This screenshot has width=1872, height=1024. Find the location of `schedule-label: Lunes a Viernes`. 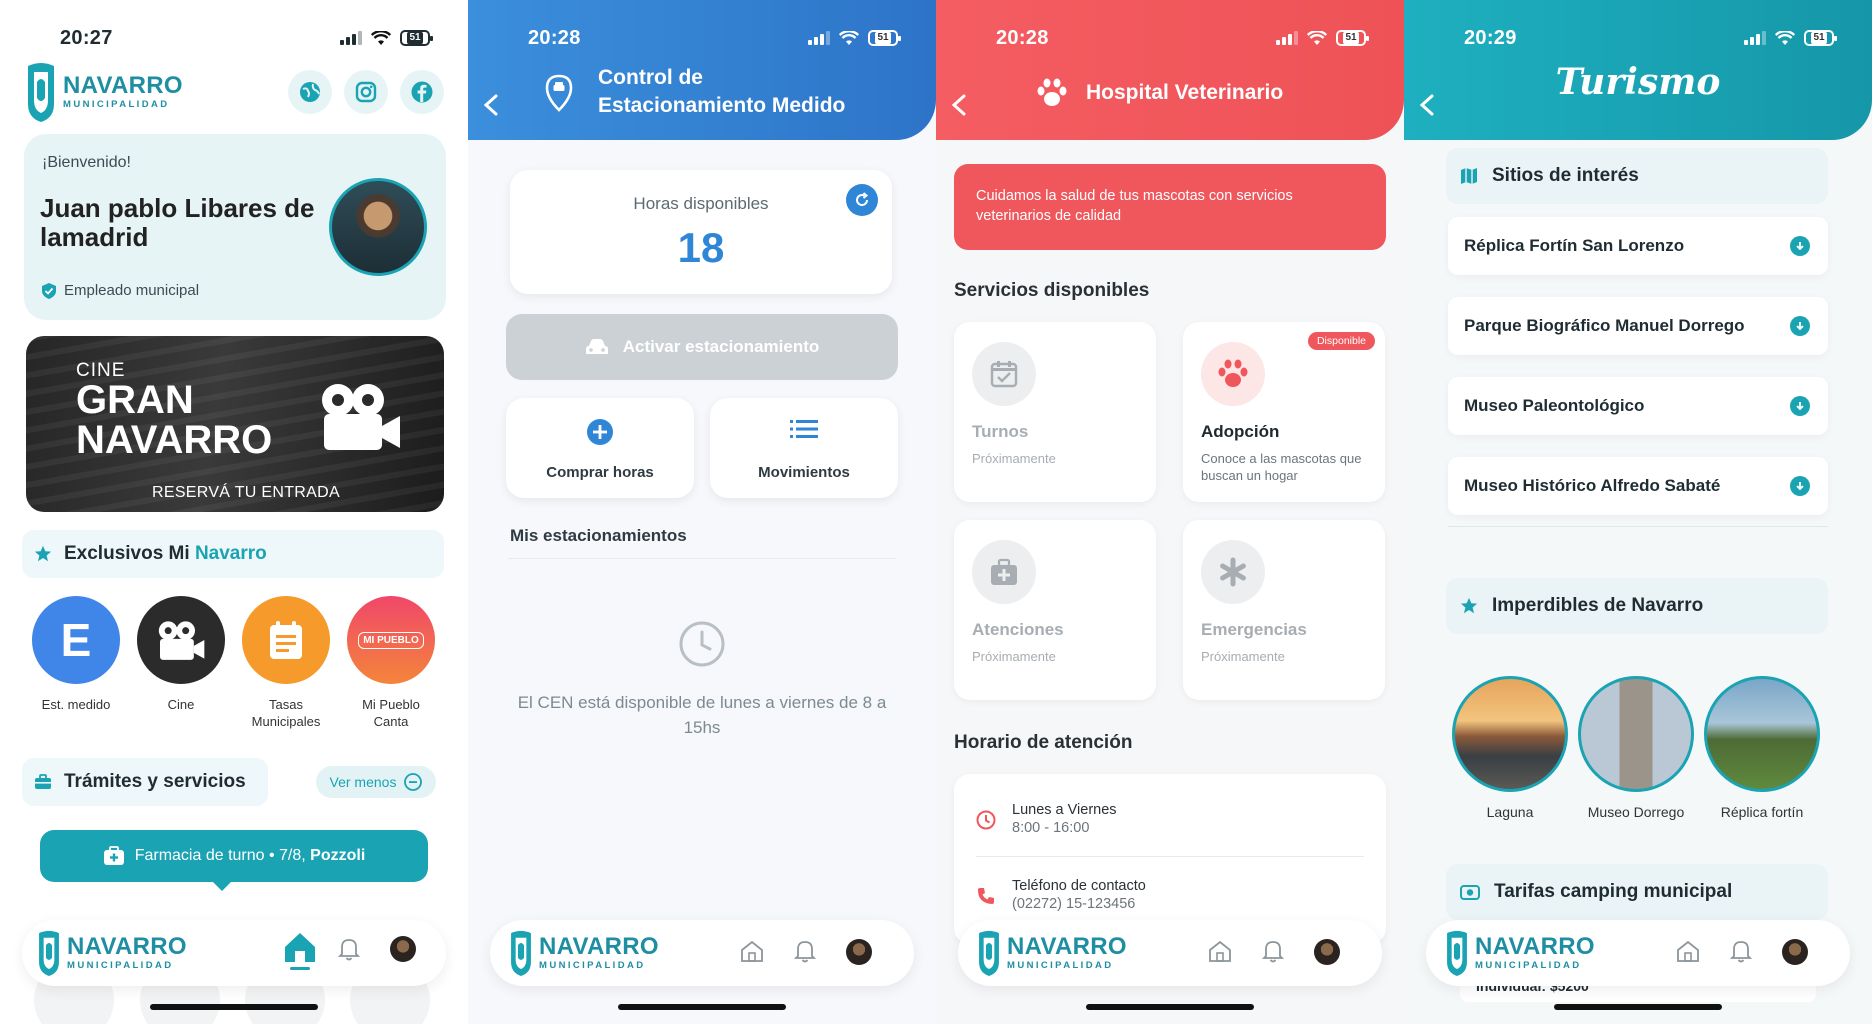

schedule-label: Lunes a Viernes is located at coordinates (1064, 810).